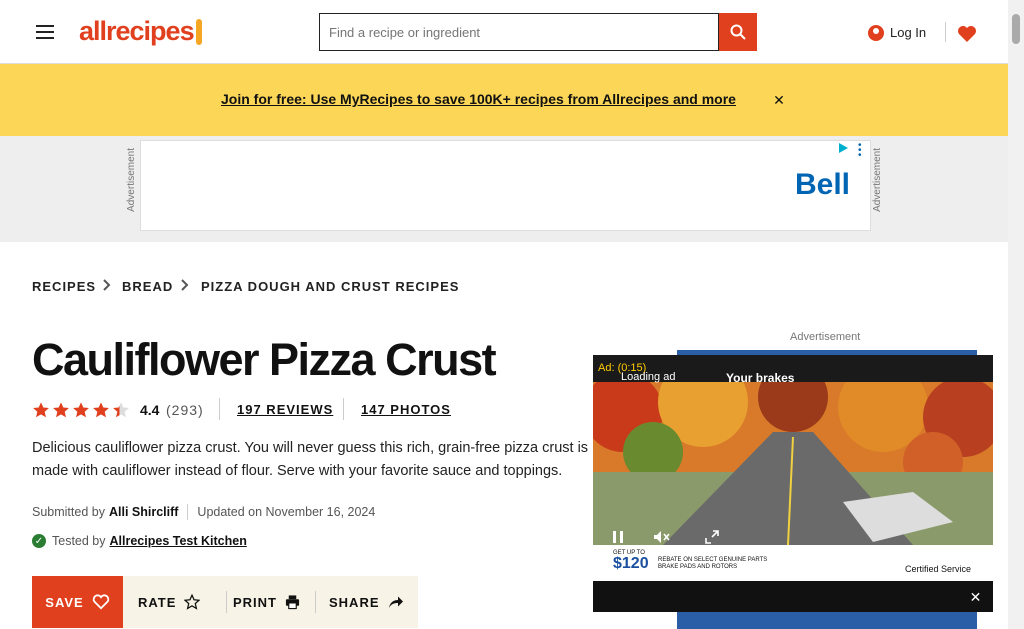 The width and height of the screenshot is (1024, 629). Describe the element at coordinates (79, 541) in the screenshot. I see `tested-prefix: Tested by` at that location.